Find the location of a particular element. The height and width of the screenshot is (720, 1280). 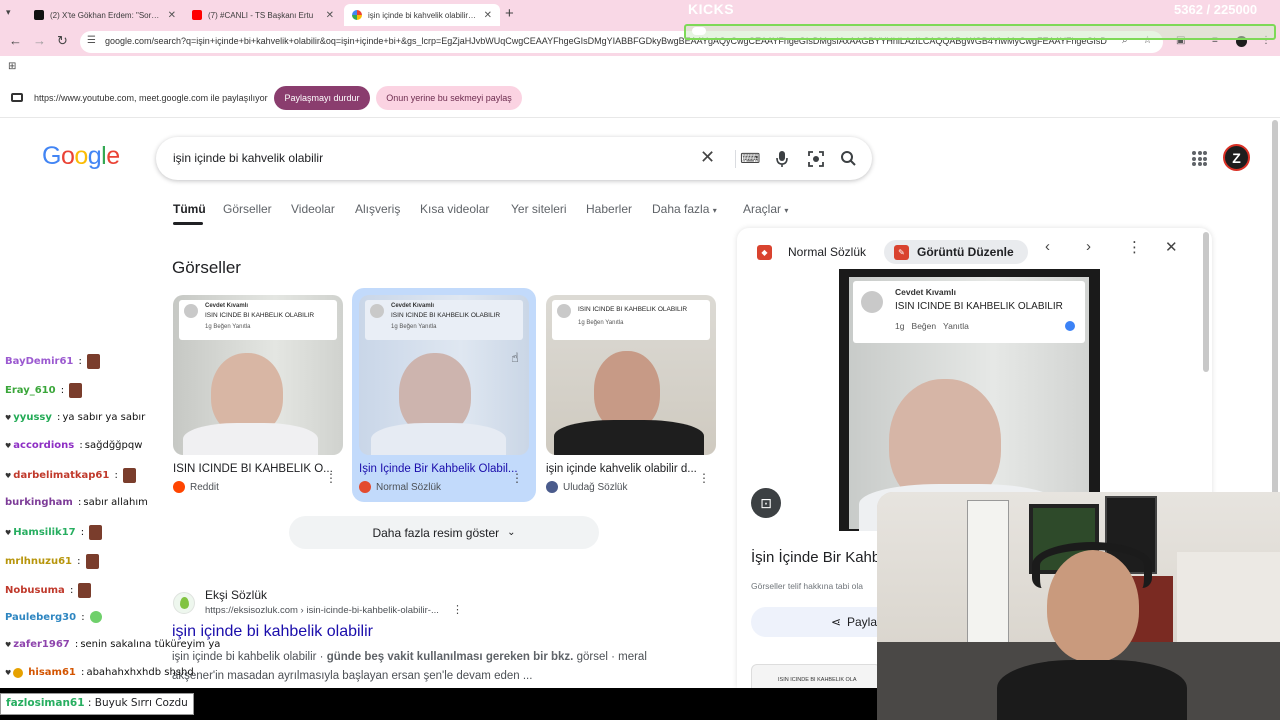

chat-message: ♥ hisam61 : abahahxhxhdb shshd is located at coordinates (99, 672).